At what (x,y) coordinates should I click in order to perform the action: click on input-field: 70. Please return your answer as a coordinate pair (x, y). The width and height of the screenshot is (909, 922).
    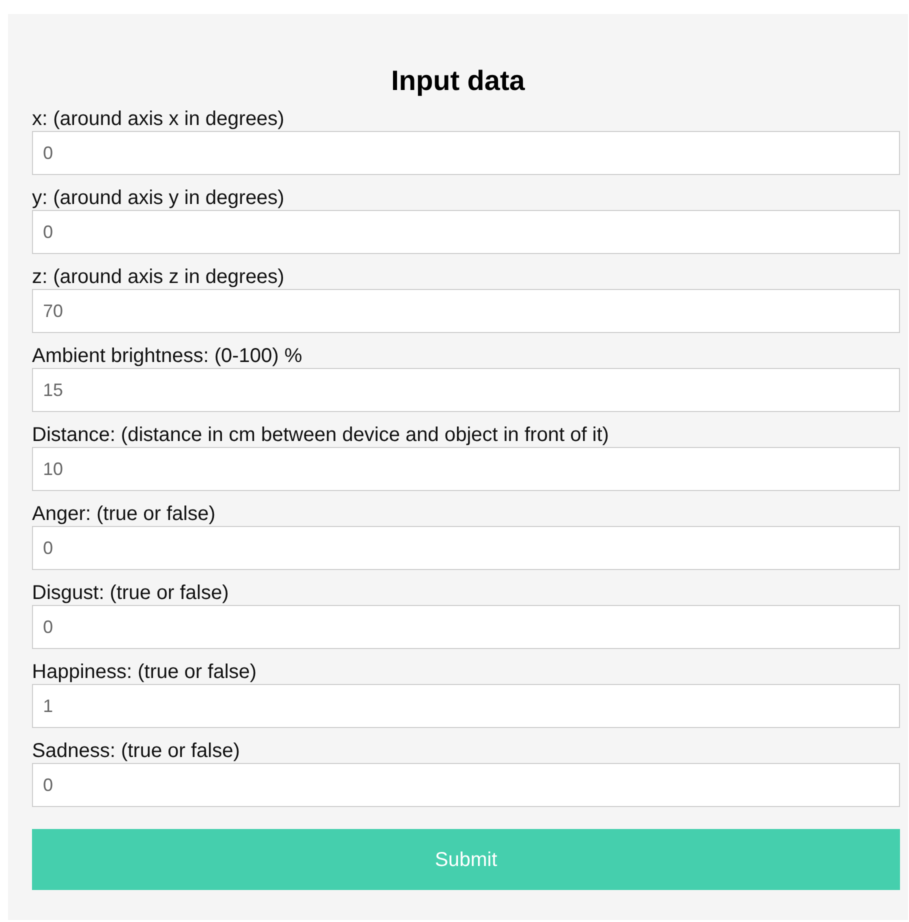
    Looking at the image, I should click on (466, 311).